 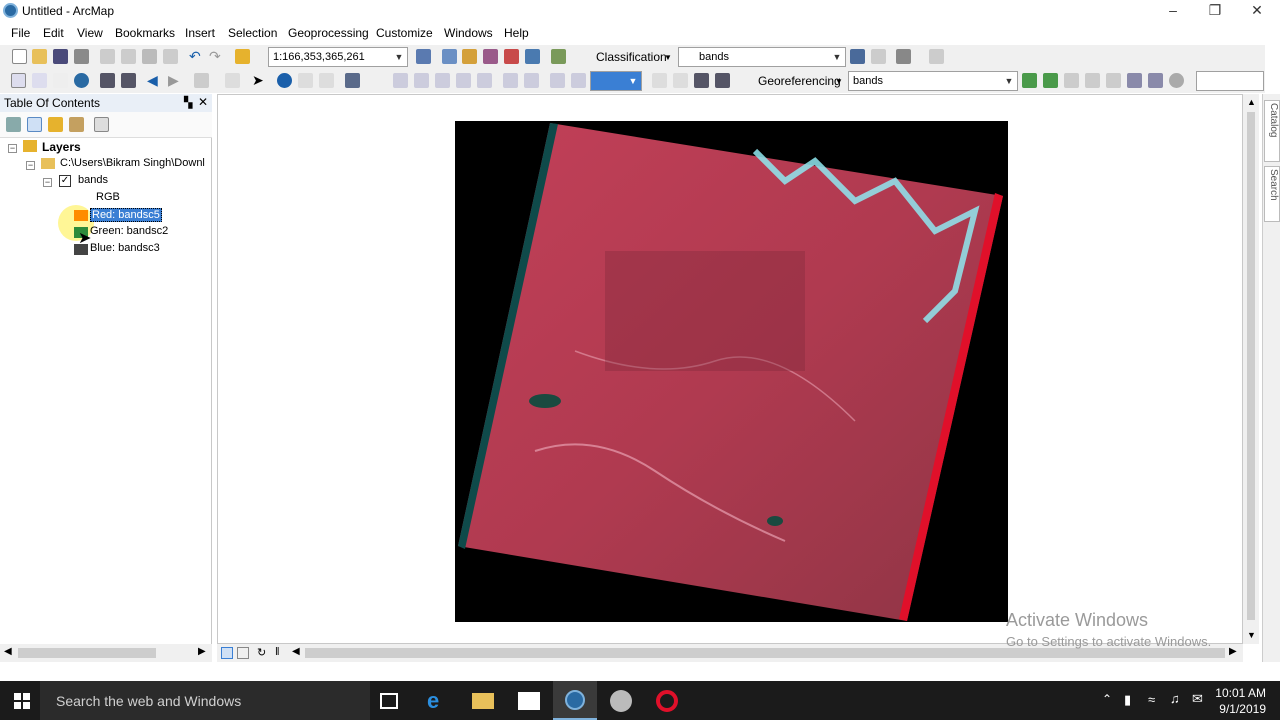 I want to click on restore-button: ❐, so click(x=1215, y=11).